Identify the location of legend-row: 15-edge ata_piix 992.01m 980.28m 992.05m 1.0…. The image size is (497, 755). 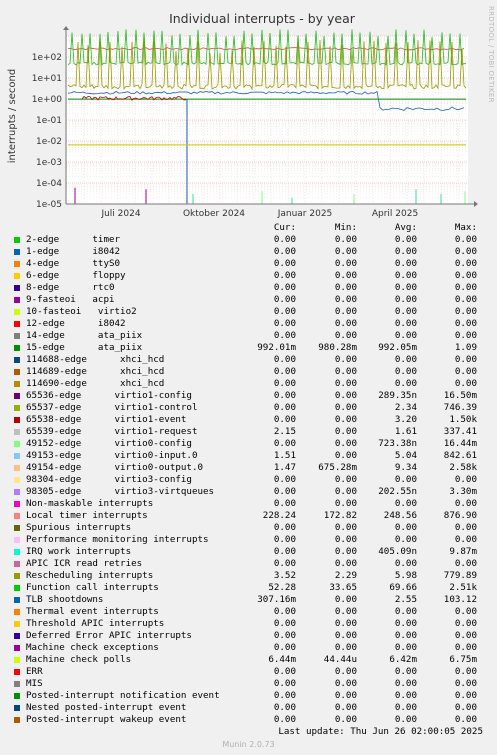
(249, 348).